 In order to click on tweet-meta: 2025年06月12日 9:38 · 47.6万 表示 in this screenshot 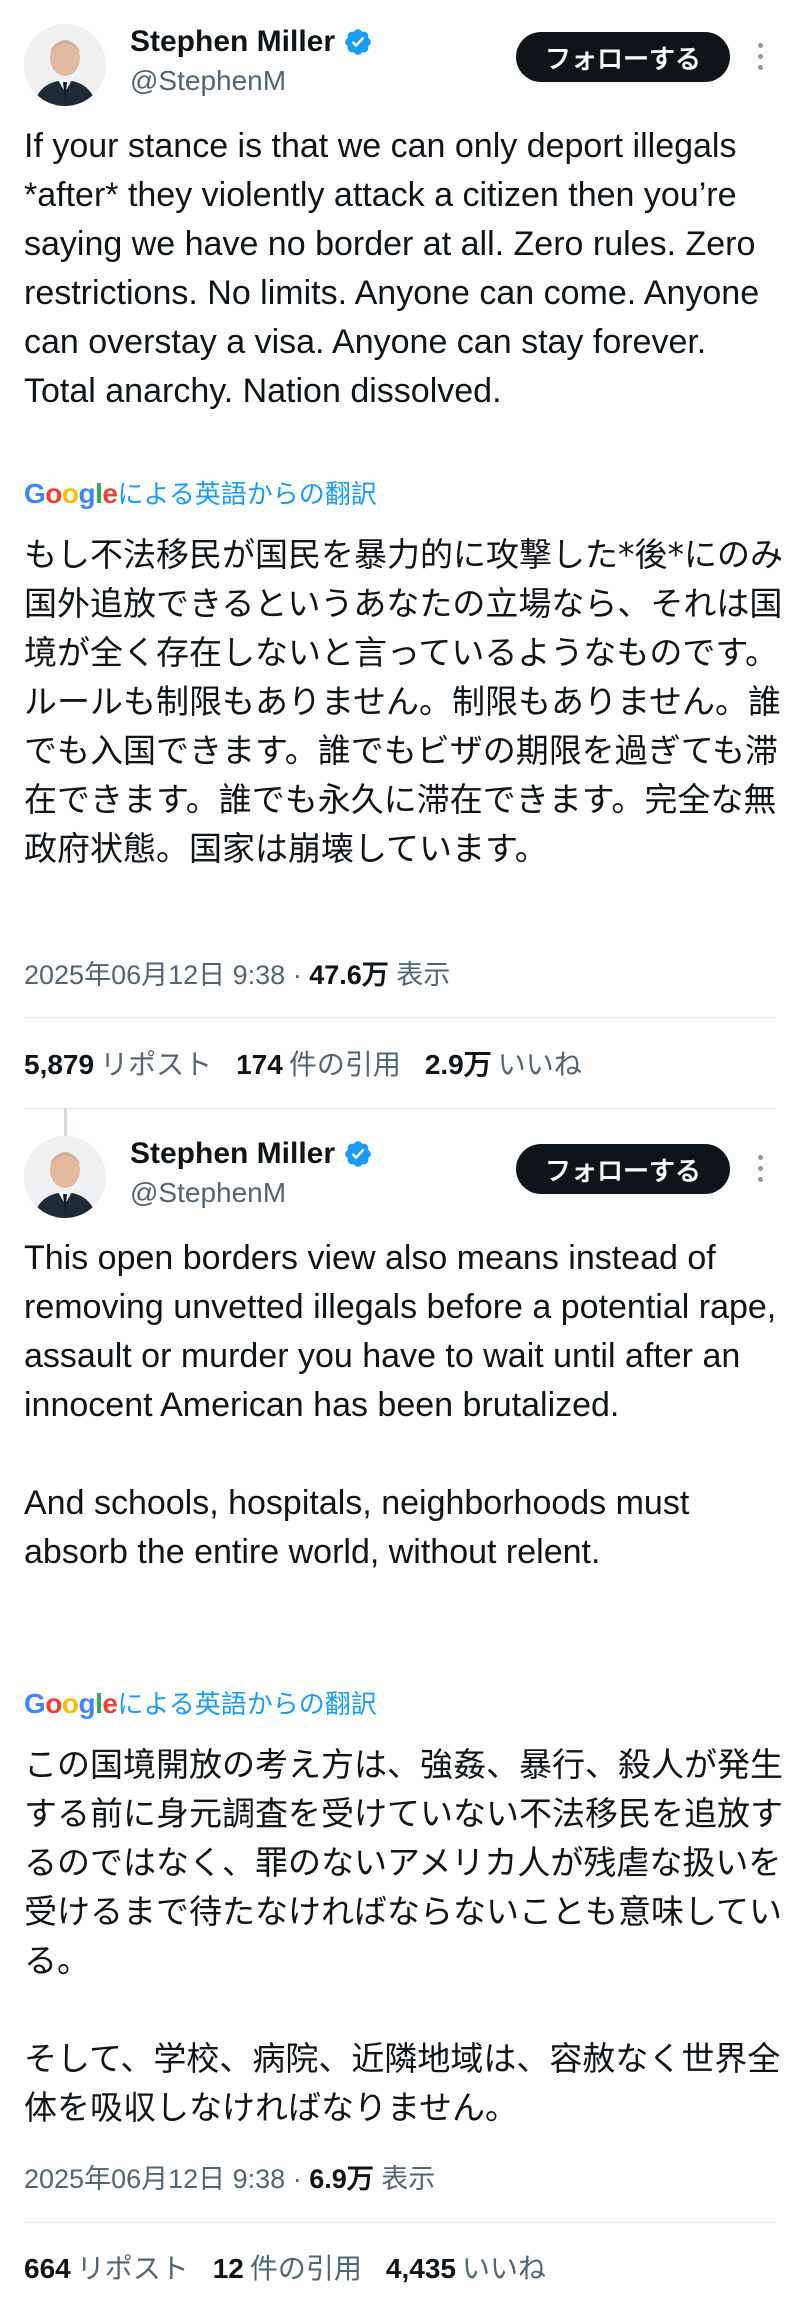, I will do `click(237, 975)`.